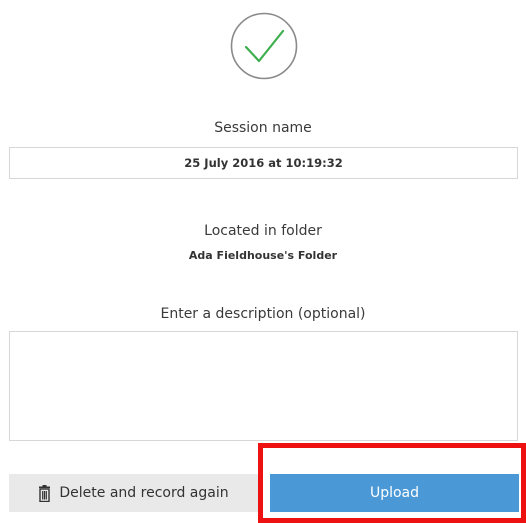  Describe the element at coordinates (394, 493) in the screenshot. I see `upload-button: Upload` at that location.